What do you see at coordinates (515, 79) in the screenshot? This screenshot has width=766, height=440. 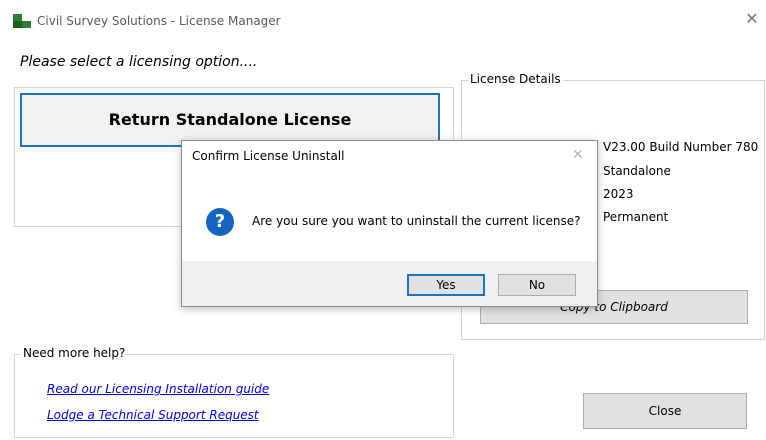 I see `license-details-legend: License Details` at bounding box center [515, 79].